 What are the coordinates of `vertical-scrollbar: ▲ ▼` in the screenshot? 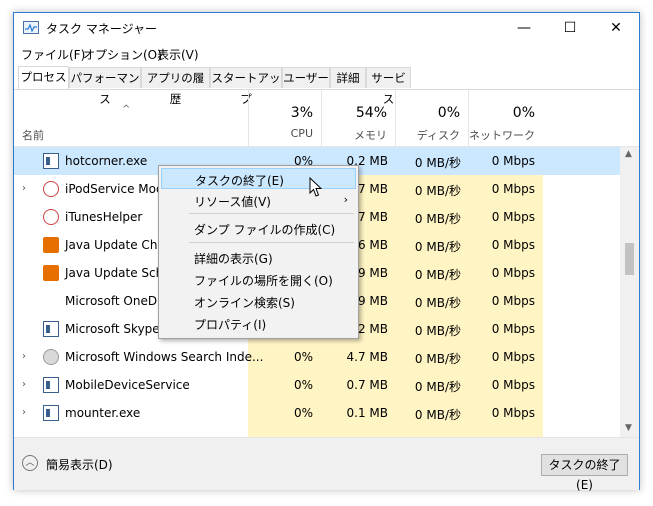 It's located at (629, 292).